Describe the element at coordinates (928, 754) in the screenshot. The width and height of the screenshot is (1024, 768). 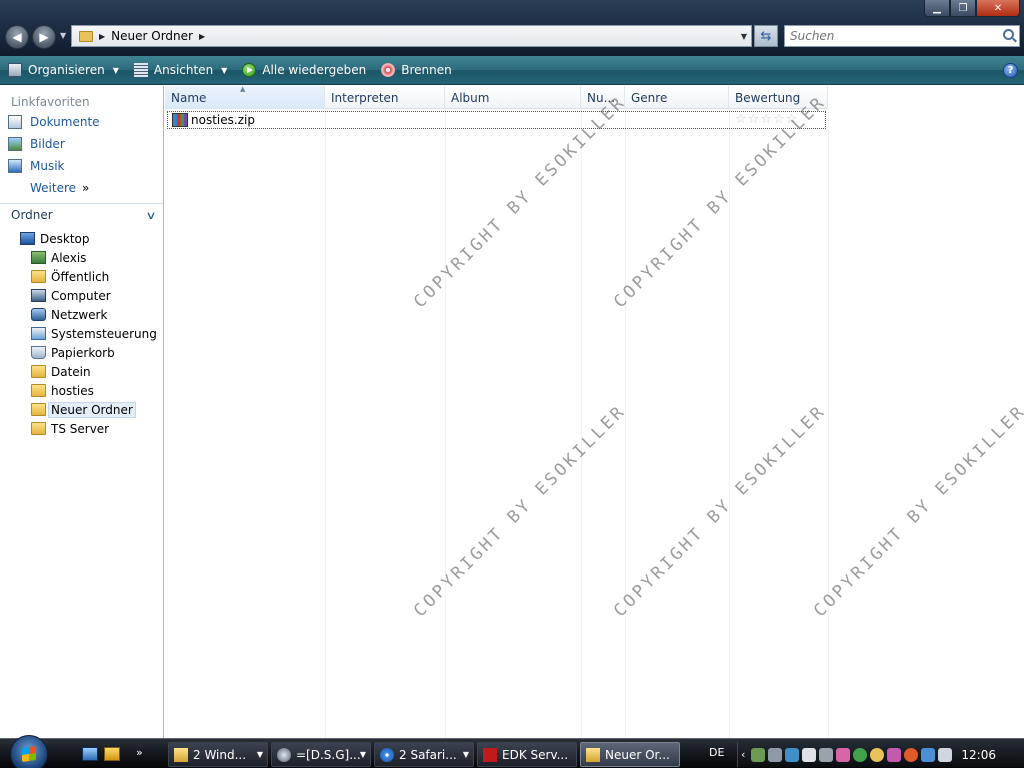
I see `network-status-icon` at that location.